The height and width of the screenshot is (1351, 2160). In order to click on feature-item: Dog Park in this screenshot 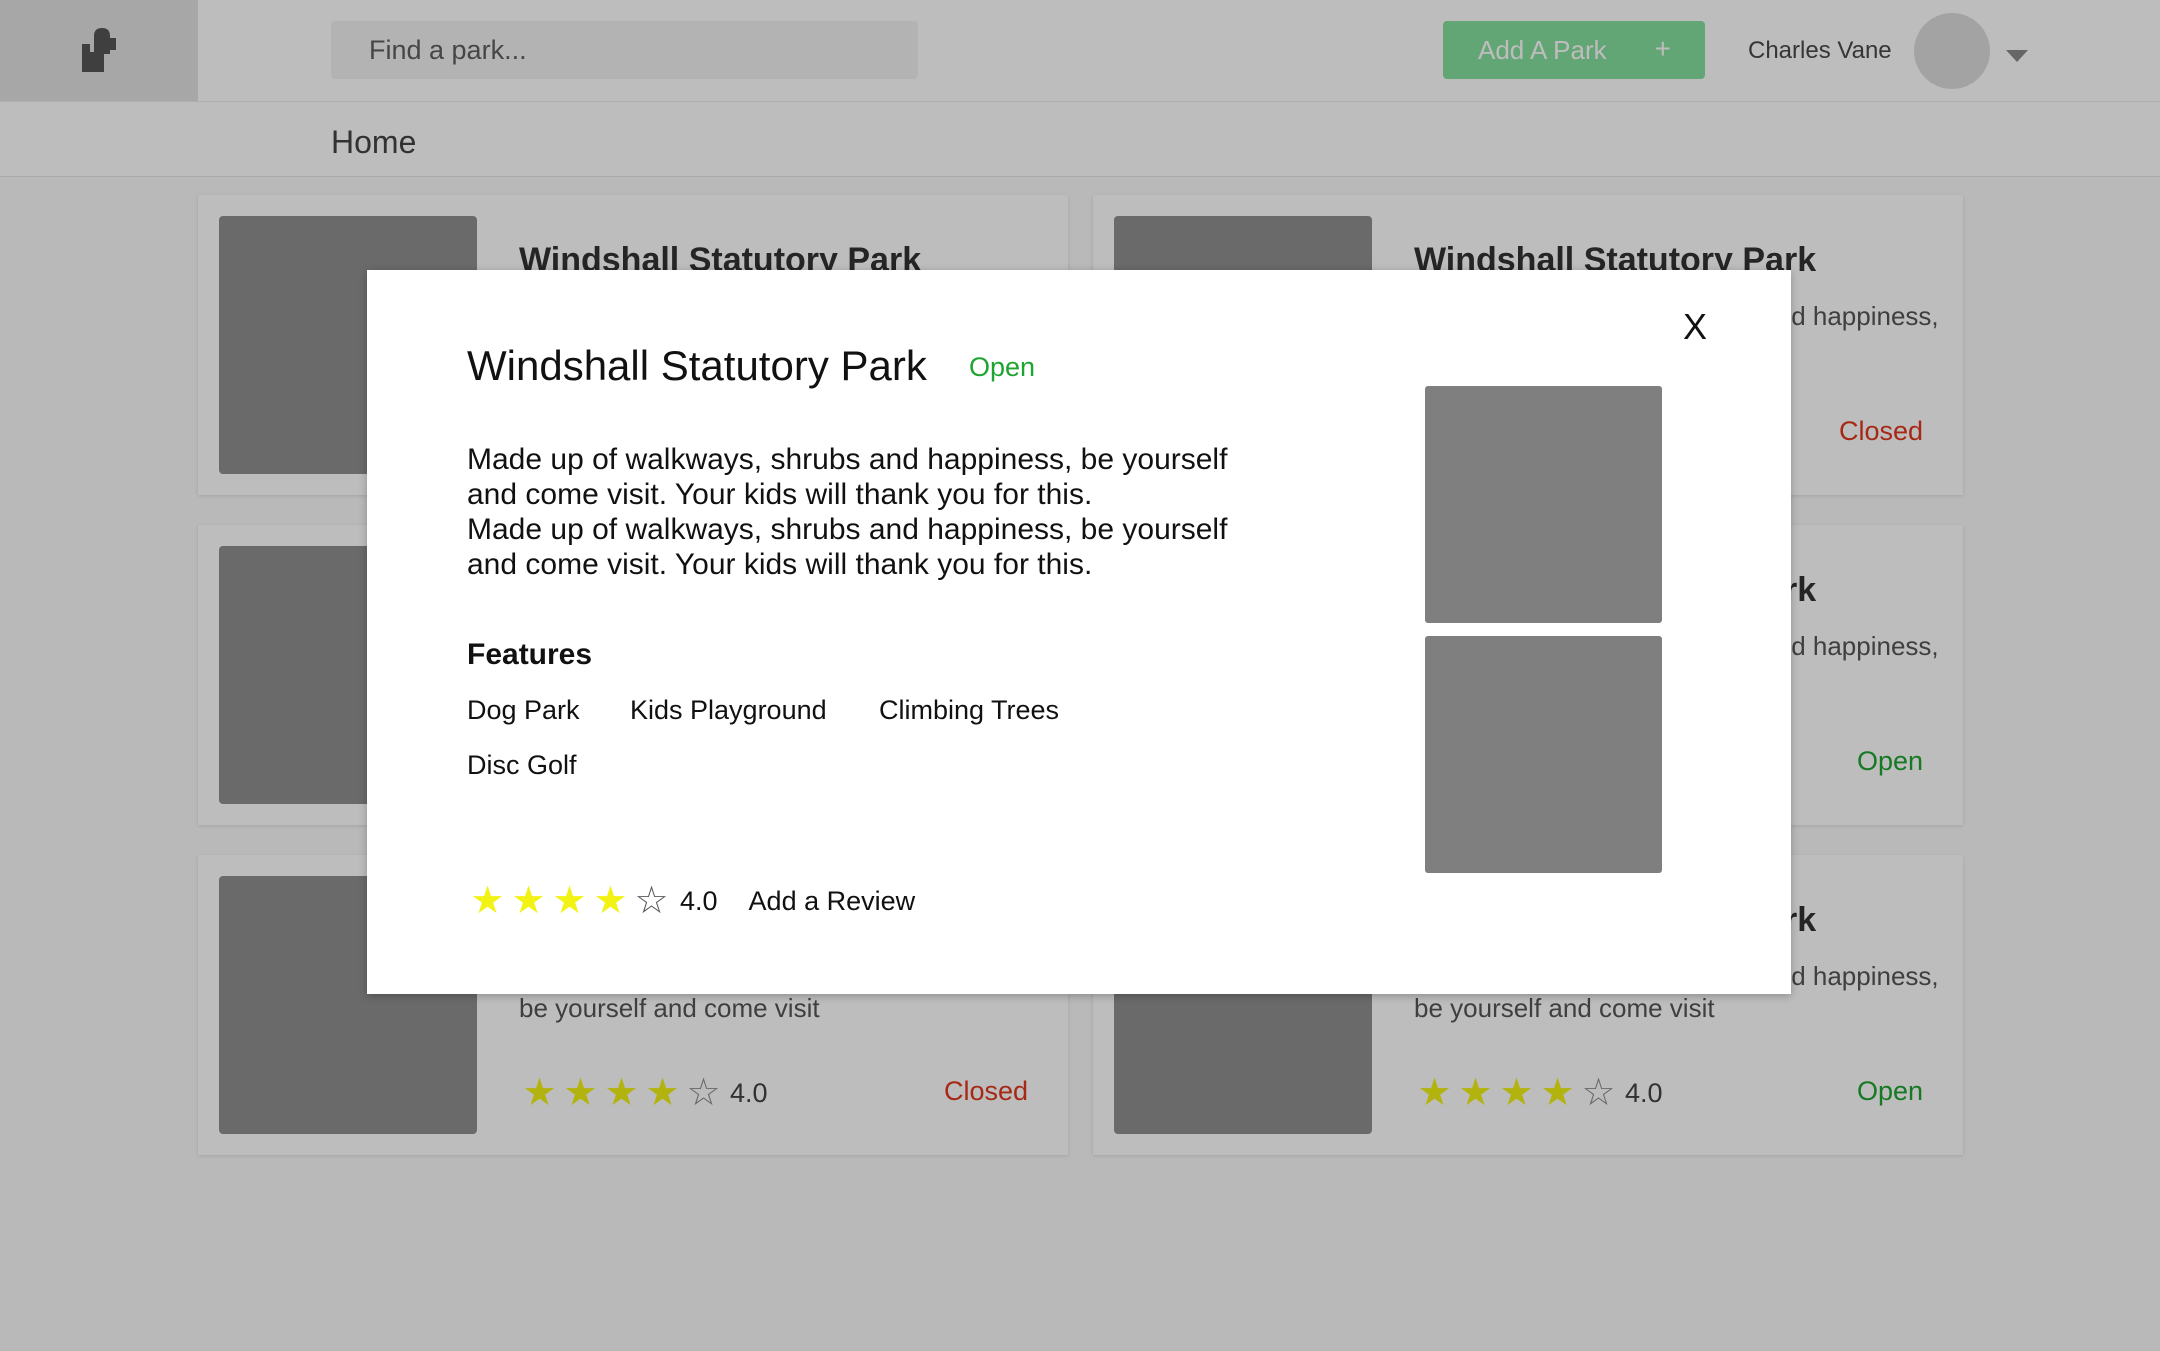, I will do `click(523, 710)`.